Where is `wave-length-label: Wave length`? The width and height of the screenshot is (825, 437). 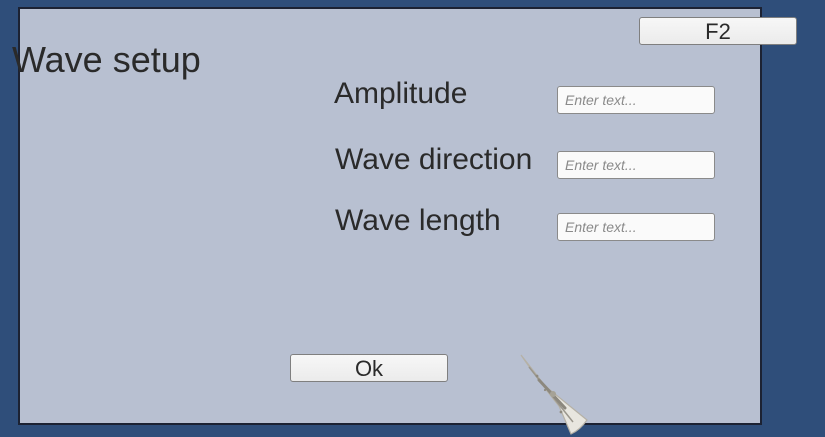 wave-length-label: Wave length is located at coordinates (418, 220).